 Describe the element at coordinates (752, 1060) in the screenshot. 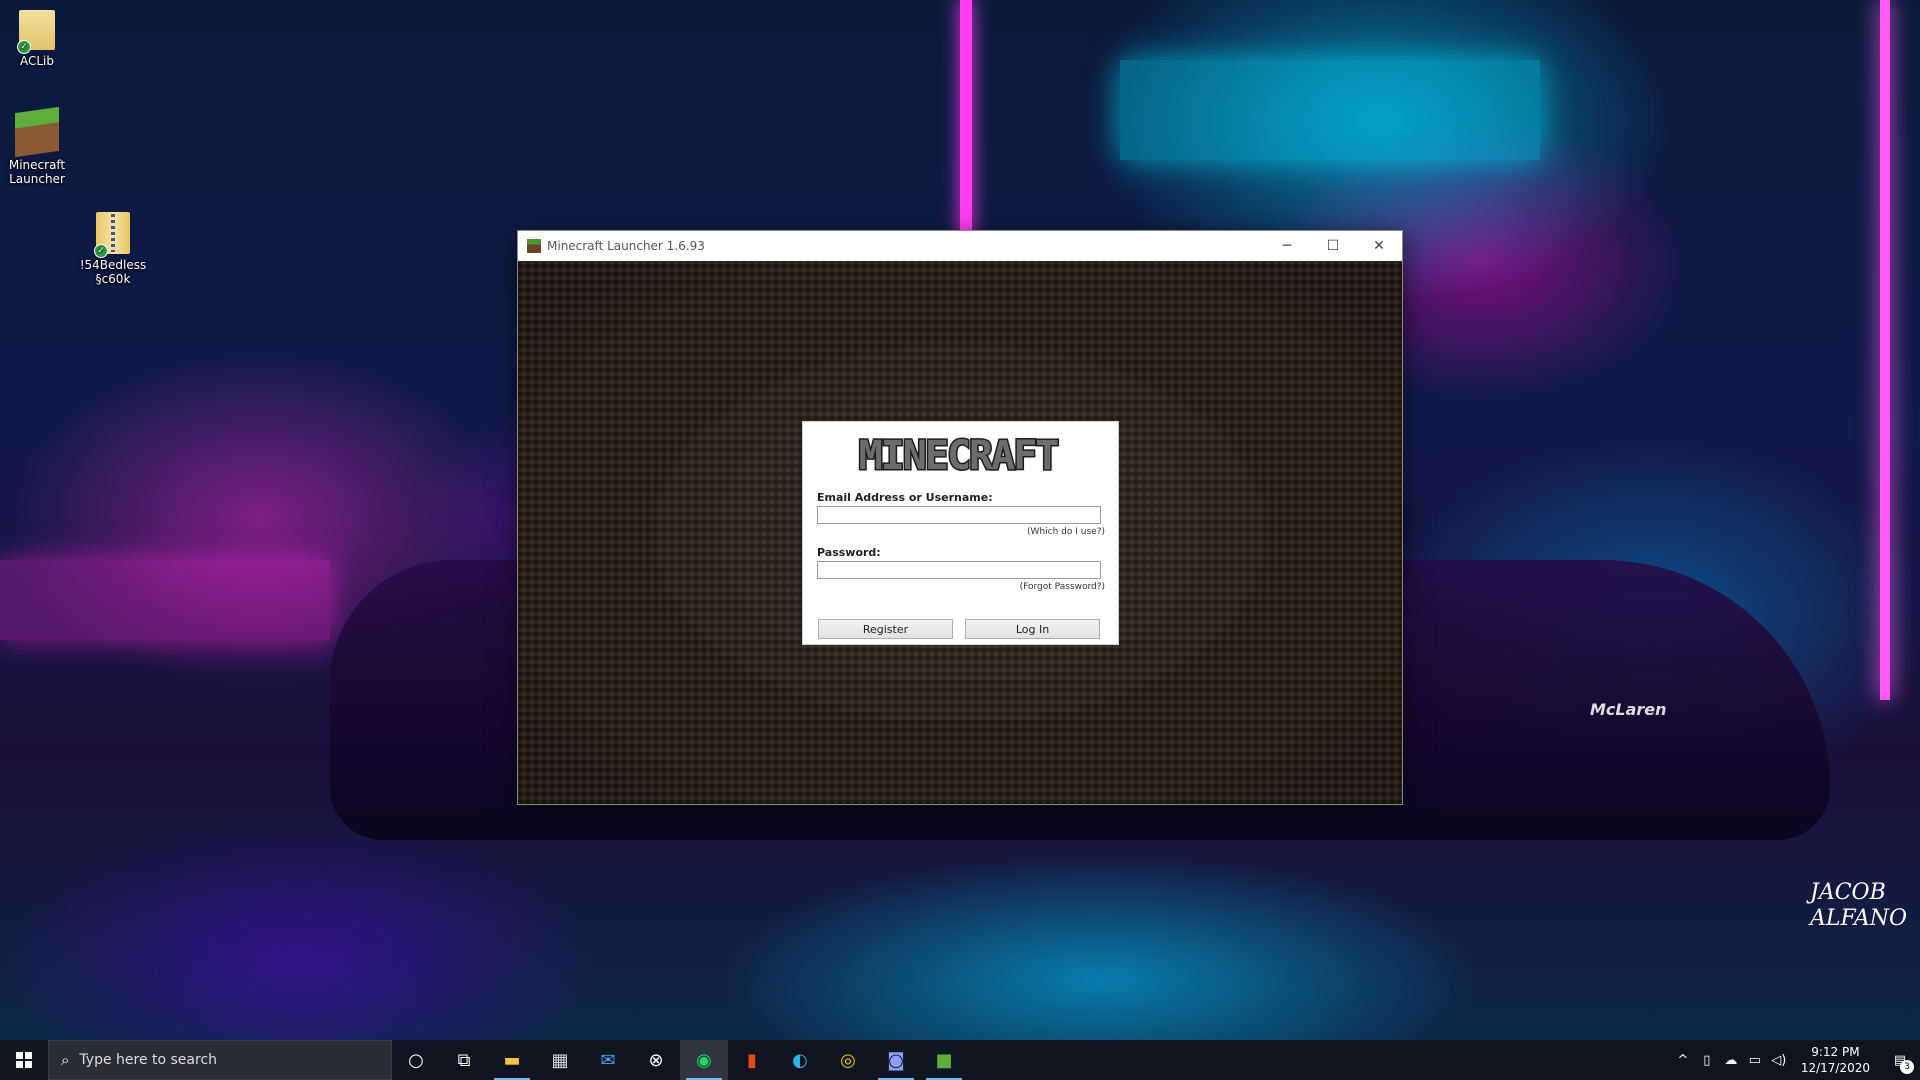

I see `office-icon: ▮` at that location.